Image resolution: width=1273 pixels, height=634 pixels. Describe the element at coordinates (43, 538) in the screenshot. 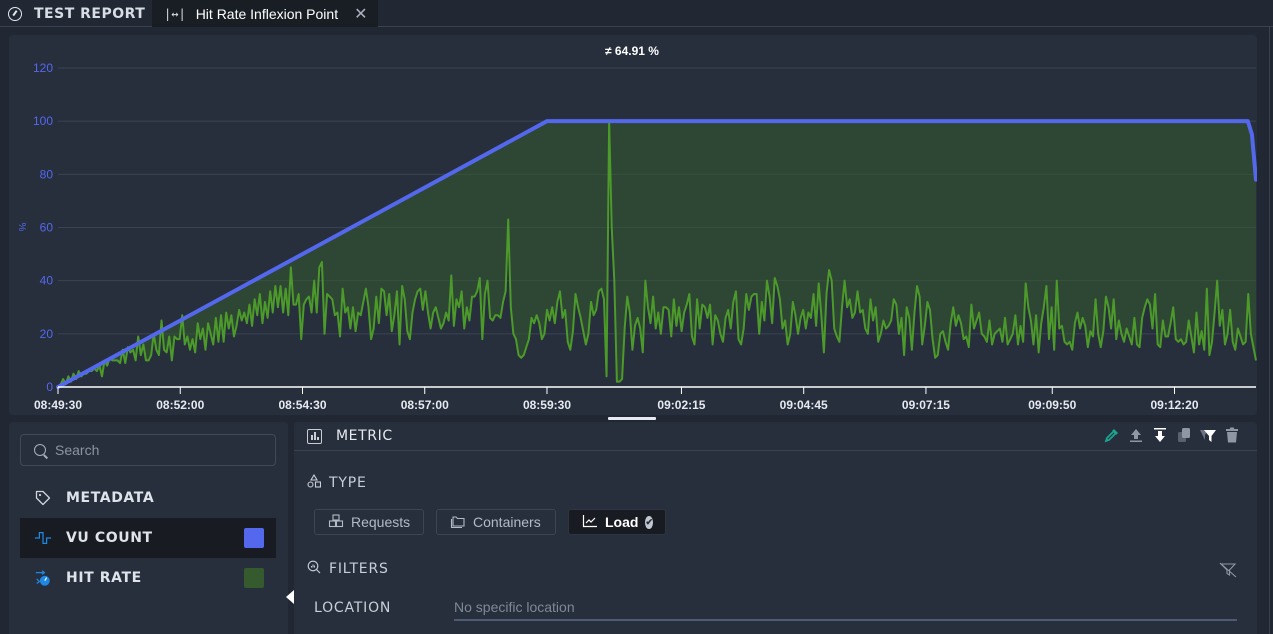

I see `pulse-wave-icon` at that location.